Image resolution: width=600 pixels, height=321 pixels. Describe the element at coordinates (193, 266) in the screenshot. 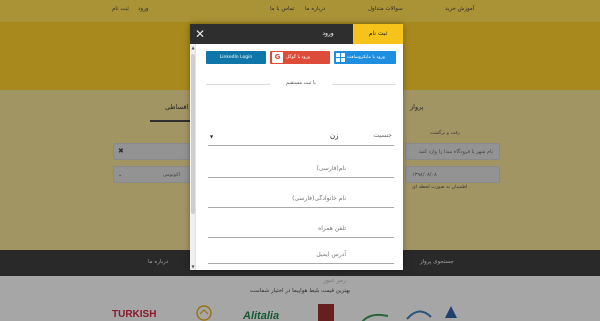

I see `scroll-down-arrow-icon: ▼` at that location.